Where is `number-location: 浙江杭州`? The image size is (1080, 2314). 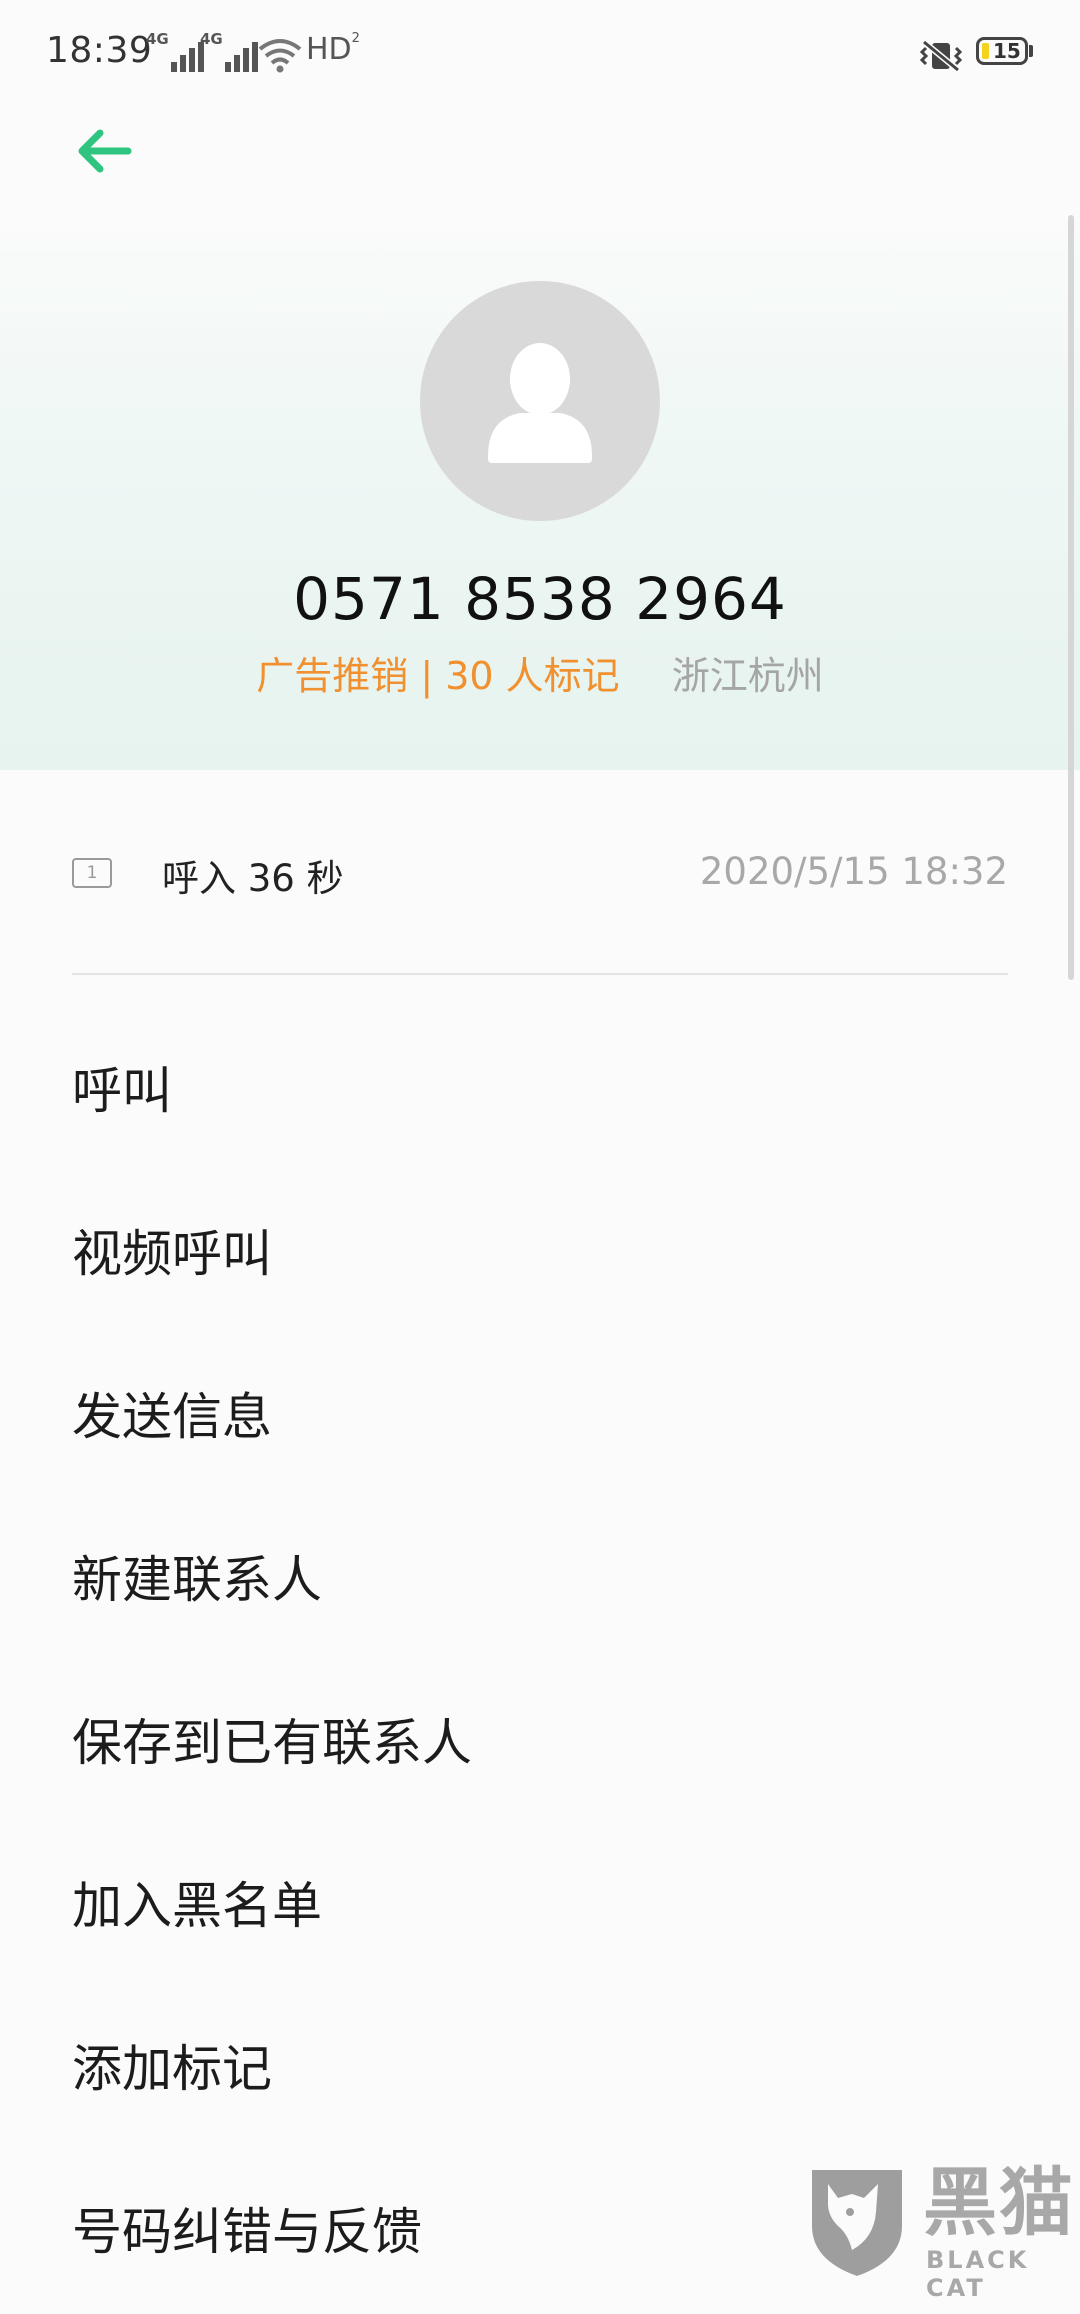 number-location: 浙江杭州 is located at coordinates (747, 676).